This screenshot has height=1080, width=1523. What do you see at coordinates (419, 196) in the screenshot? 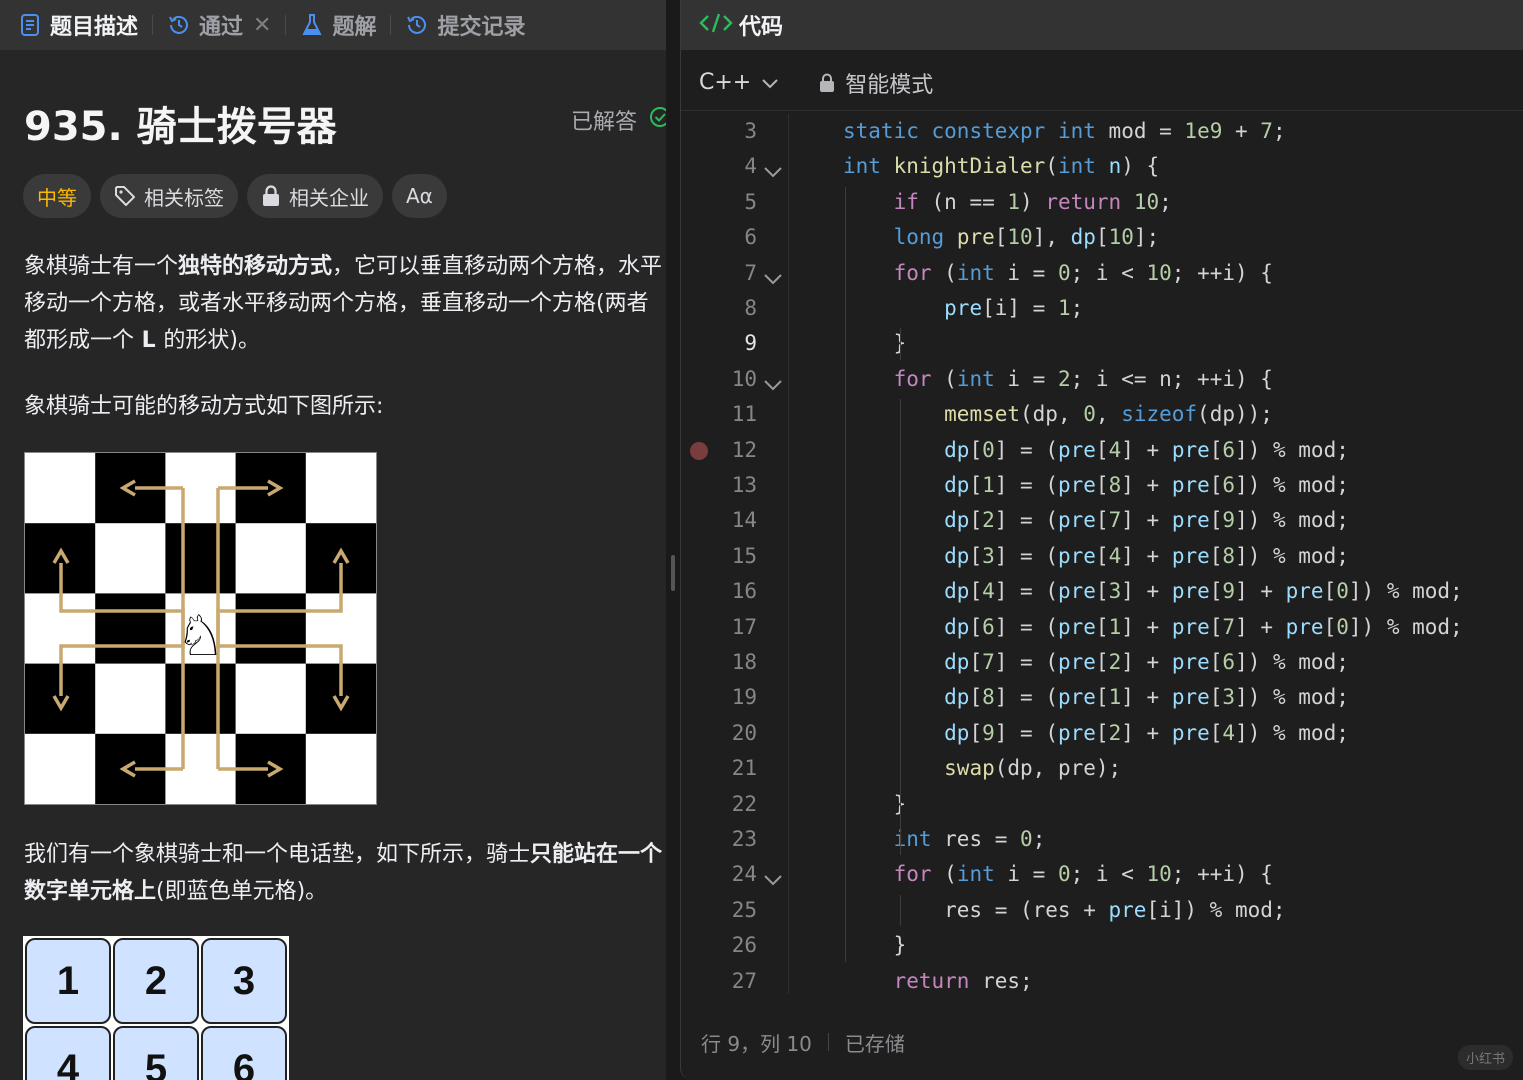
I see `translate-button: Aα` at bounding box center [419, 196].